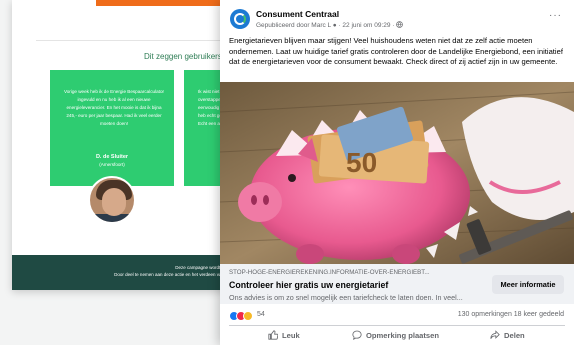  I want to click on comment-icon, so click(357, 335).